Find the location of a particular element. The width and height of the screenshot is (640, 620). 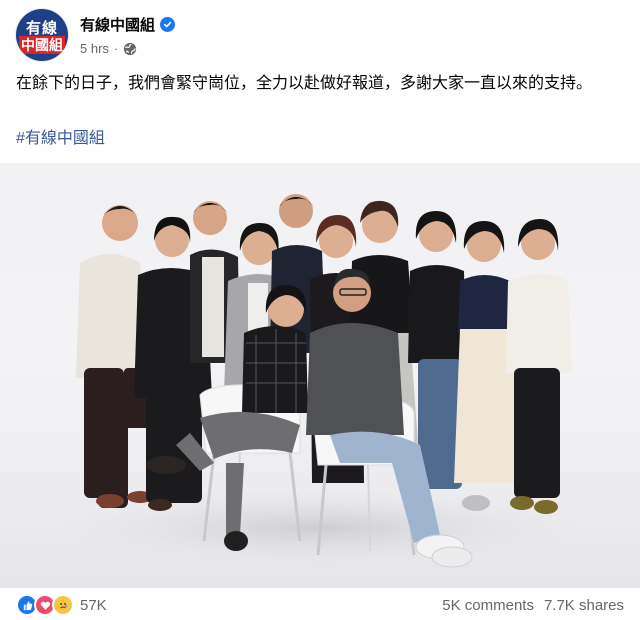

post-stats: 5K comments 7.7K shares is located at coordinates (533, 605).